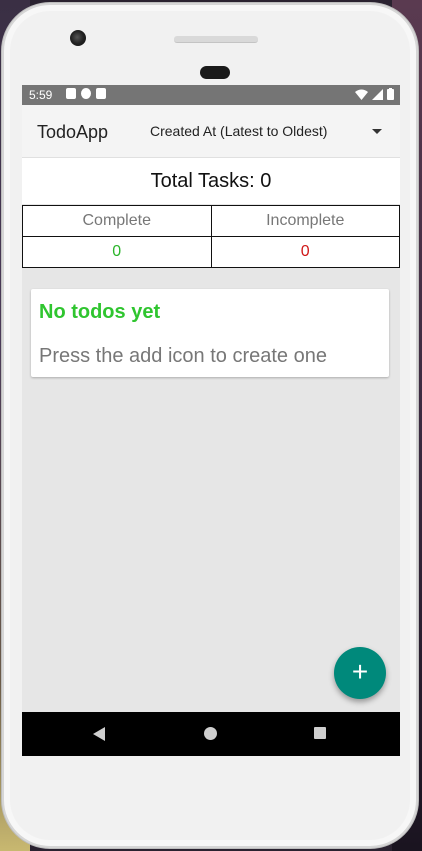 The height and width of the screenshot is (851, 422). I want to click on system-icons, so click(374, 94).